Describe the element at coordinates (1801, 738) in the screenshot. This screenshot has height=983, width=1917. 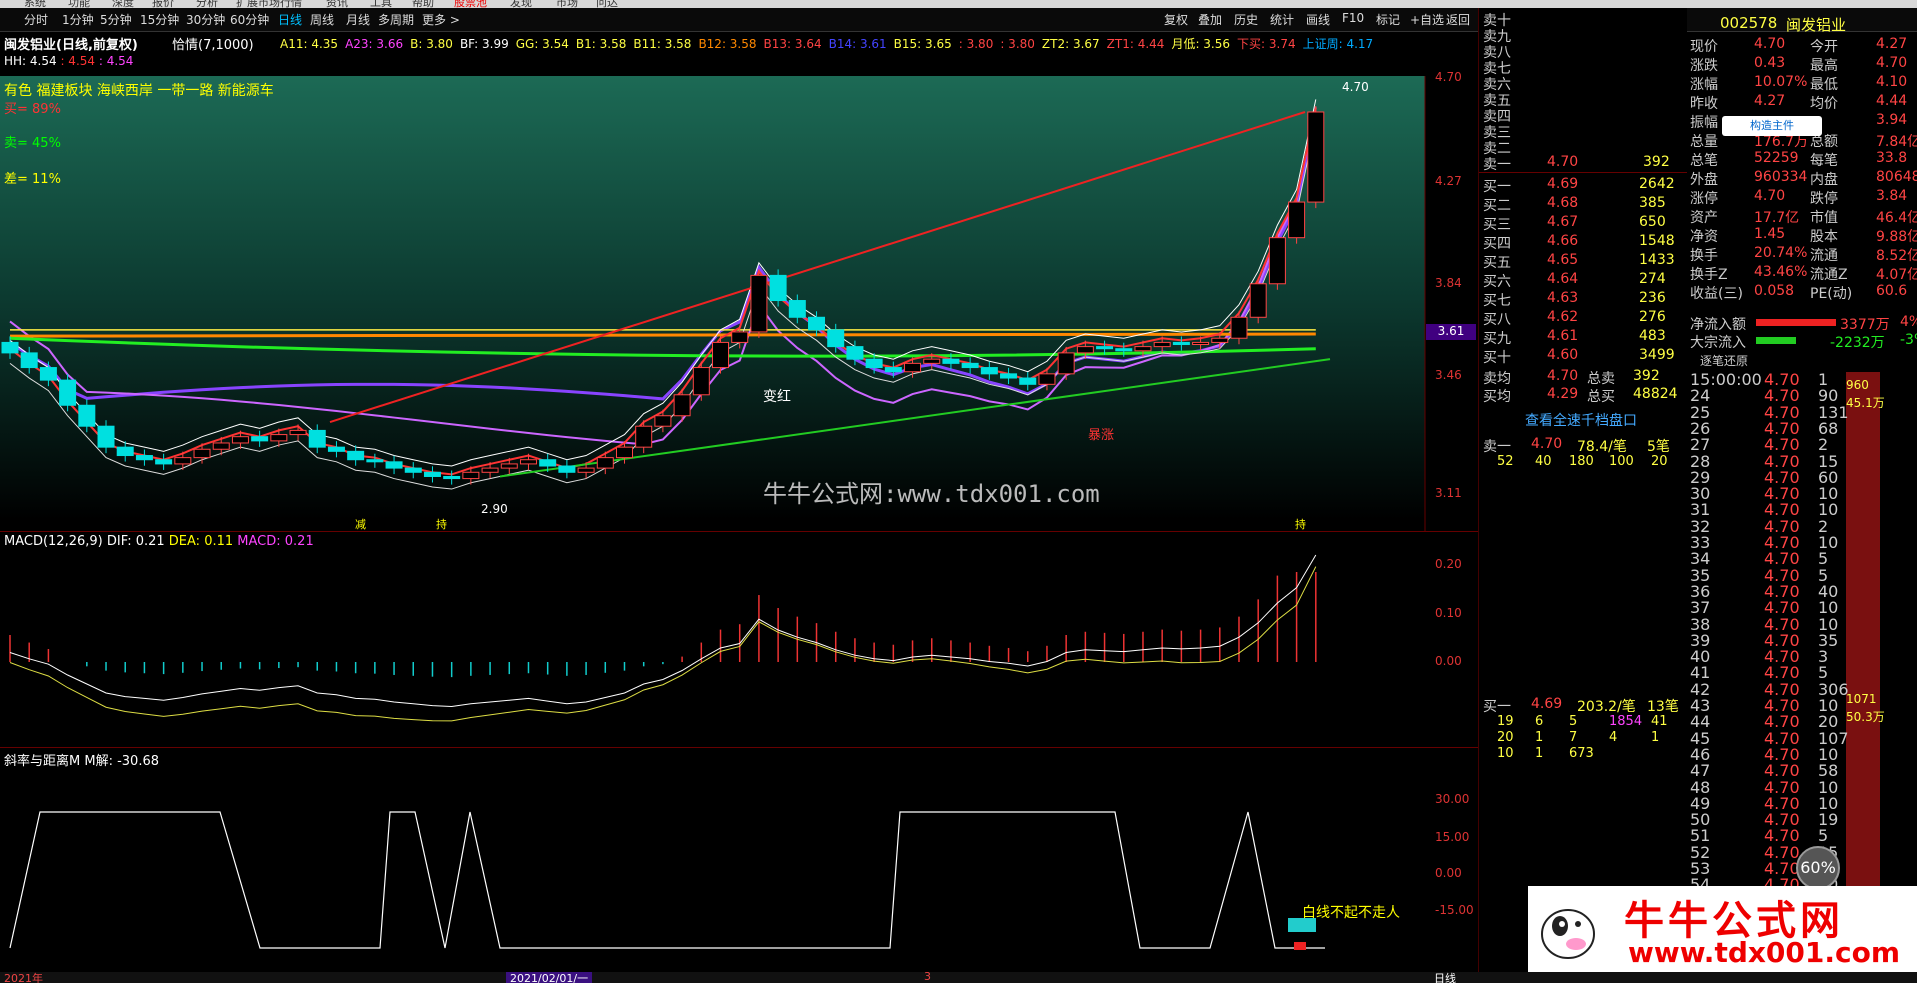
I see `tick-row: 45 4.70 107` at that location.